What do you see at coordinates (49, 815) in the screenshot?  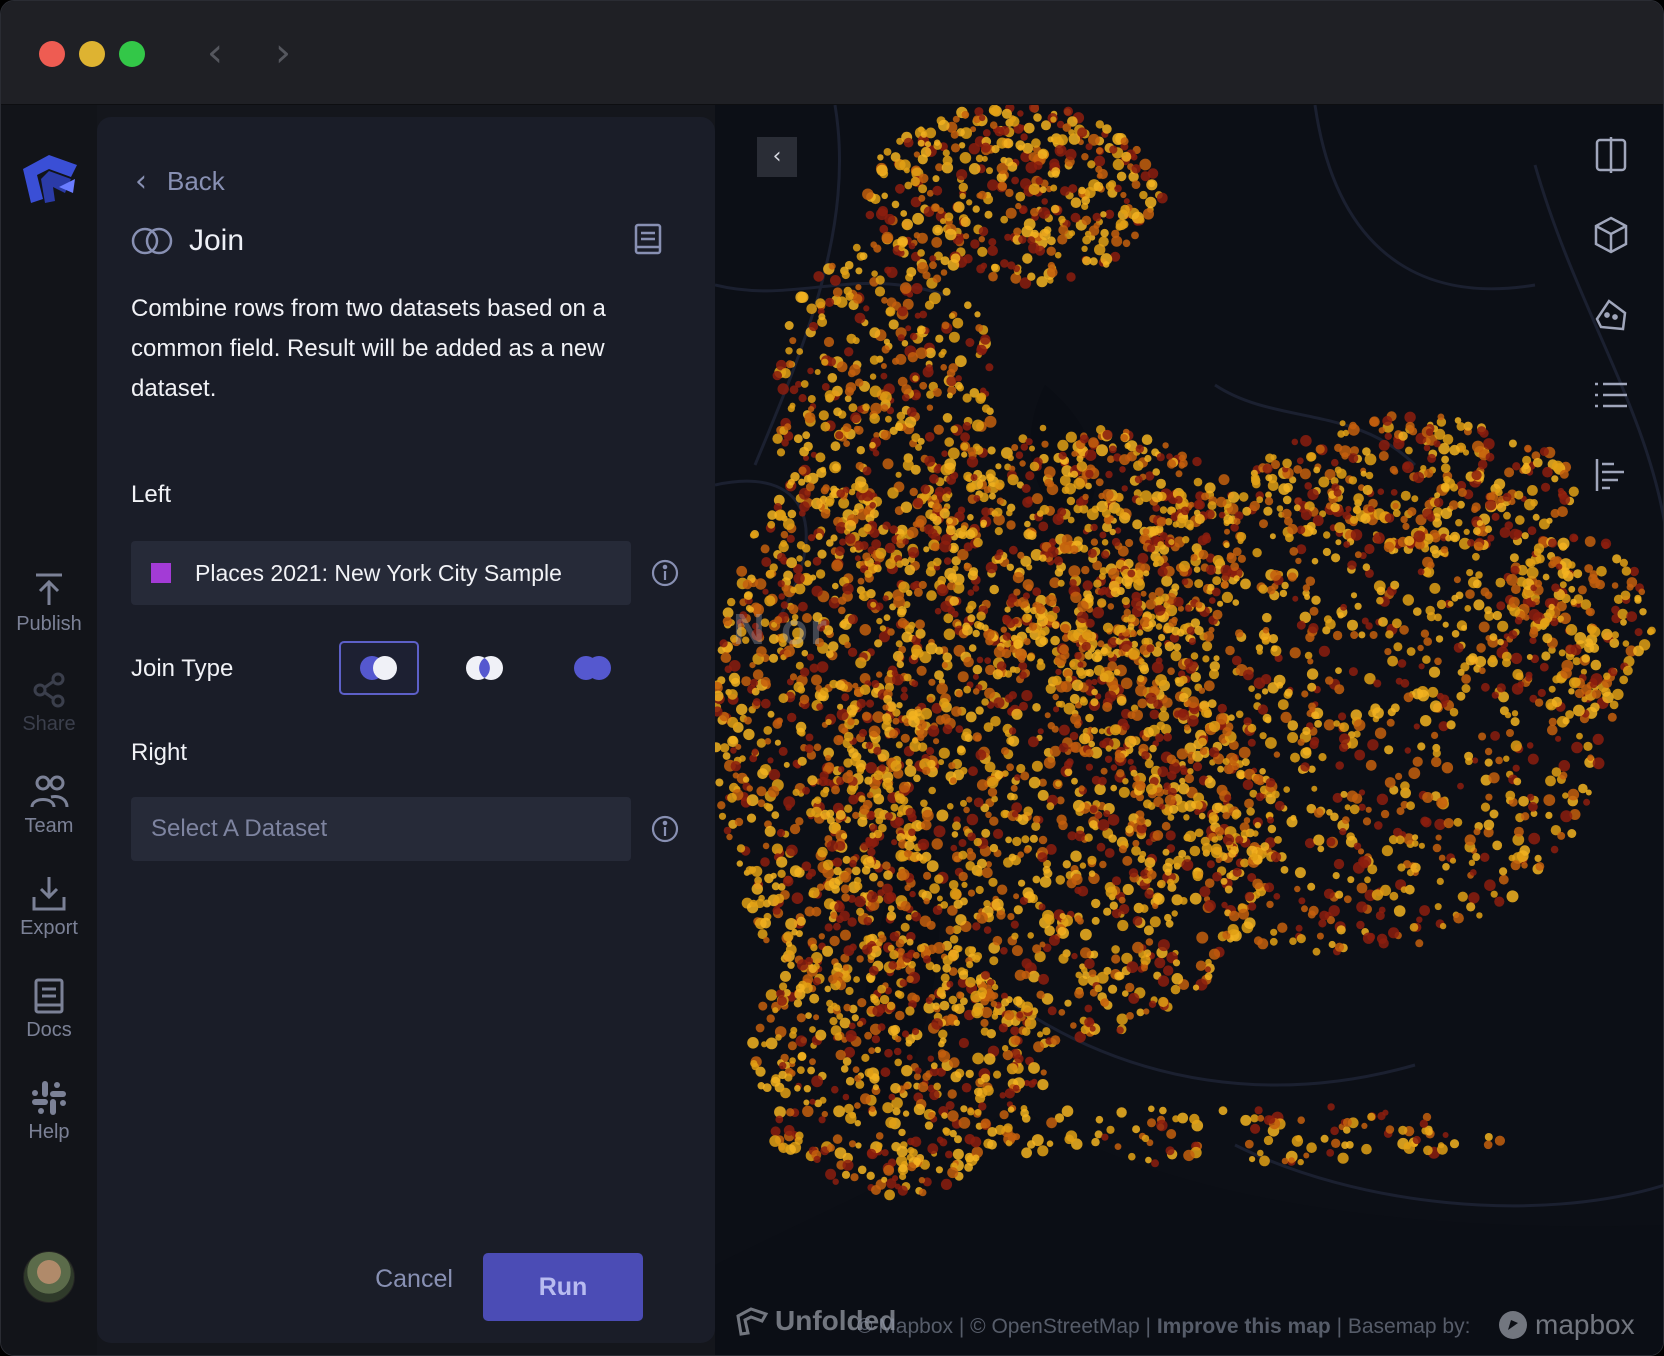 I see `rail-team: Team` at bounding box center [49, 815].